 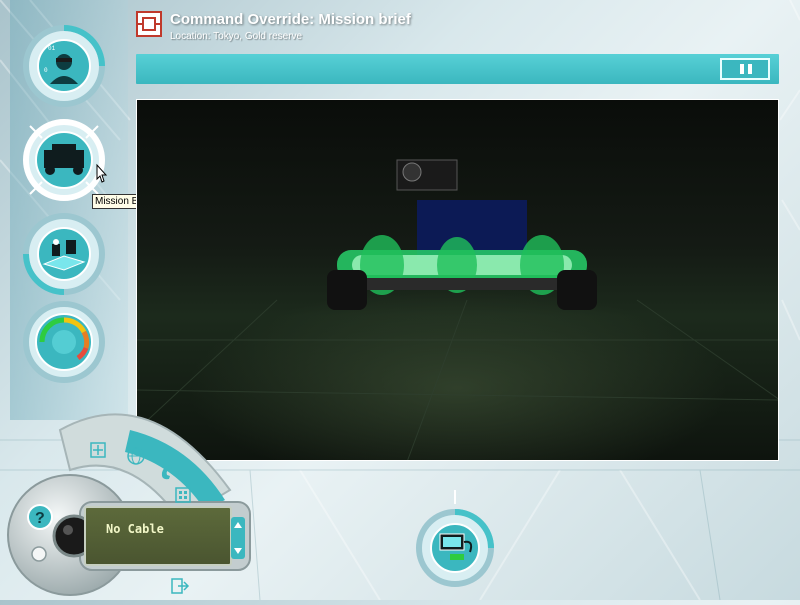 I want to click on gauge-icon, so click(x=64, y=342).